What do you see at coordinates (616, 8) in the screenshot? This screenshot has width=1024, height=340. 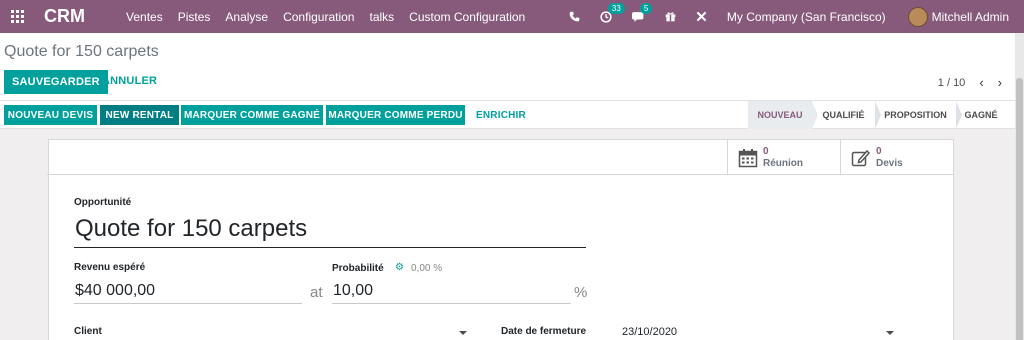 I see `activity-count-badge: 33` at bounding box center [616, 8].